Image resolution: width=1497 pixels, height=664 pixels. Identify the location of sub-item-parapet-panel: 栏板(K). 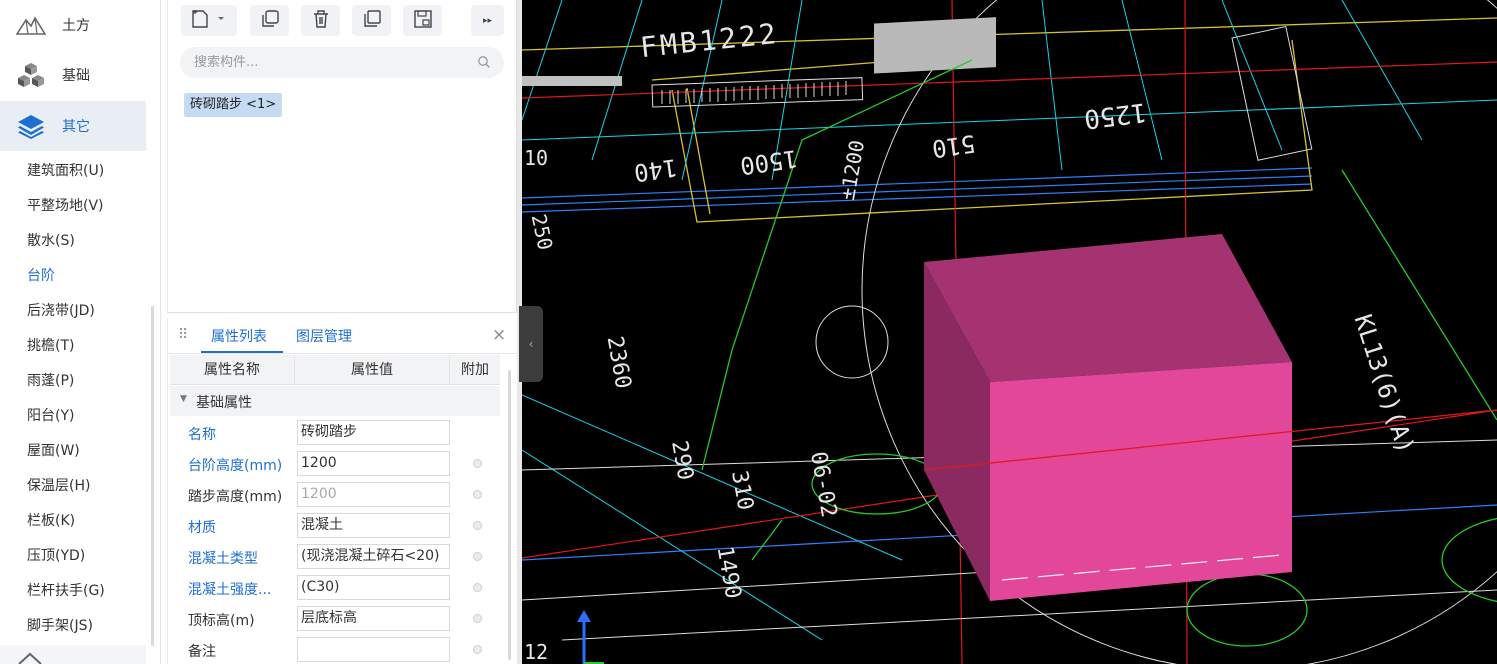
(51, 521).